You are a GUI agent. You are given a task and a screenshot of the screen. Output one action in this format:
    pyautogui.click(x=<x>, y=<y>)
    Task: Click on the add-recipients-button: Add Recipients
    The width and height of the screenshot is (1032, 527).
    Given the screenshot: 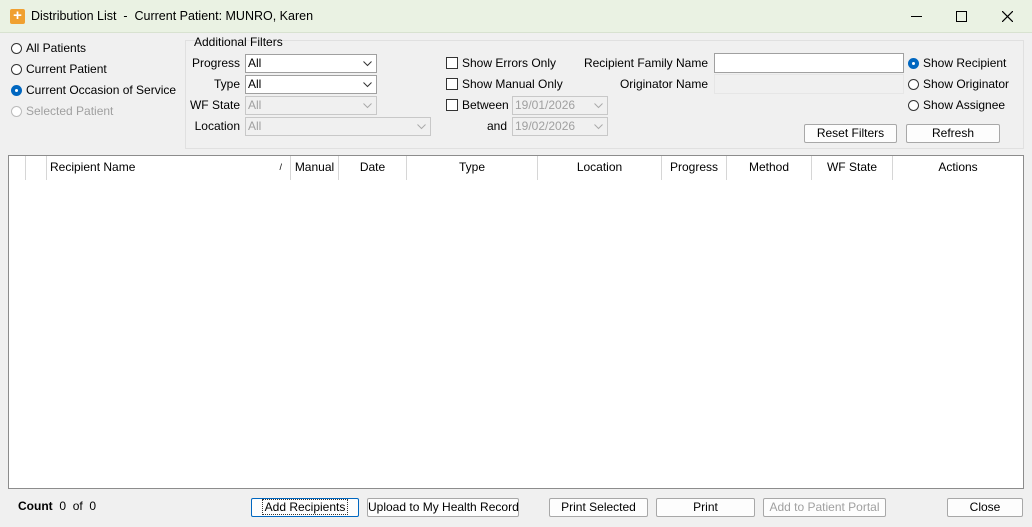 What is the action you would take?
    pyautogui.click(x=305, y=507)
    